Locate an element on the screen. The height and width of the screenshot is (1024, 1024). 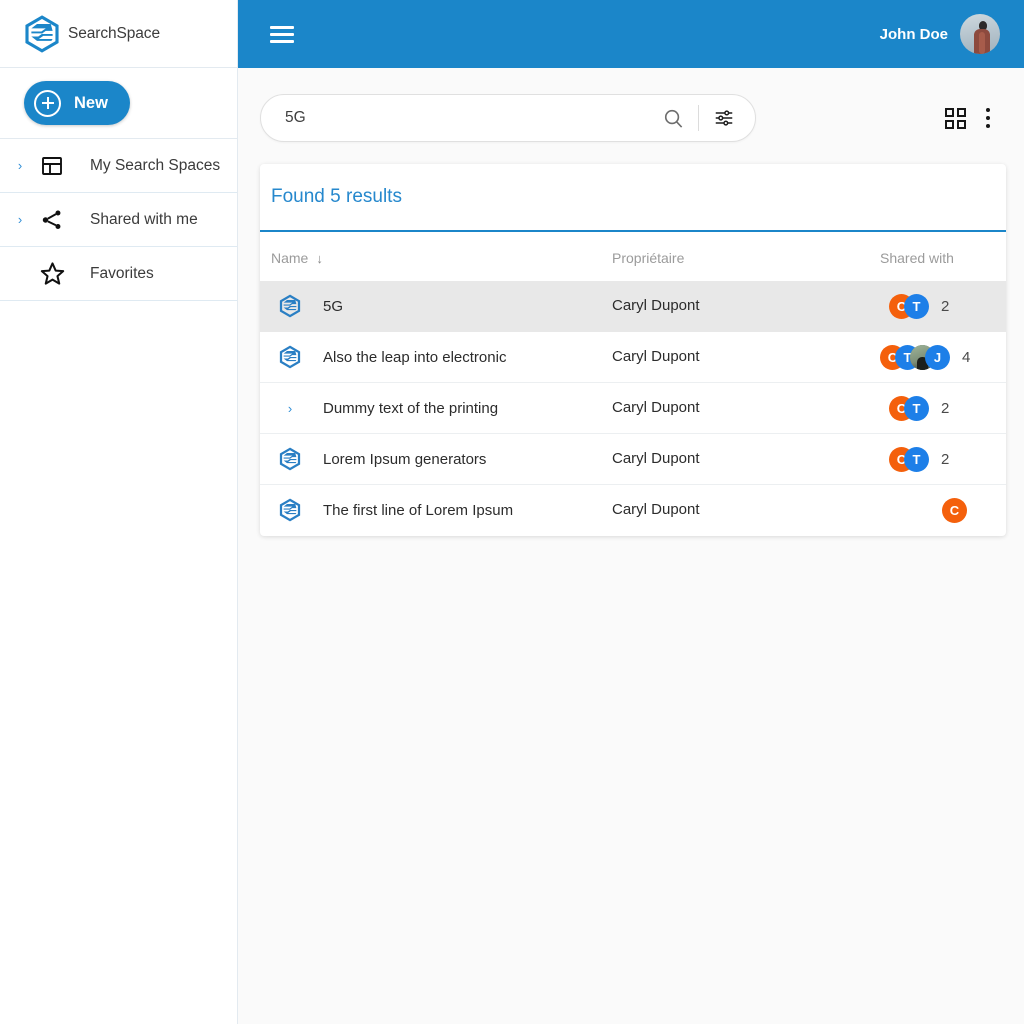
avatar-stack: CTJ is located at coordinates (915, 357).